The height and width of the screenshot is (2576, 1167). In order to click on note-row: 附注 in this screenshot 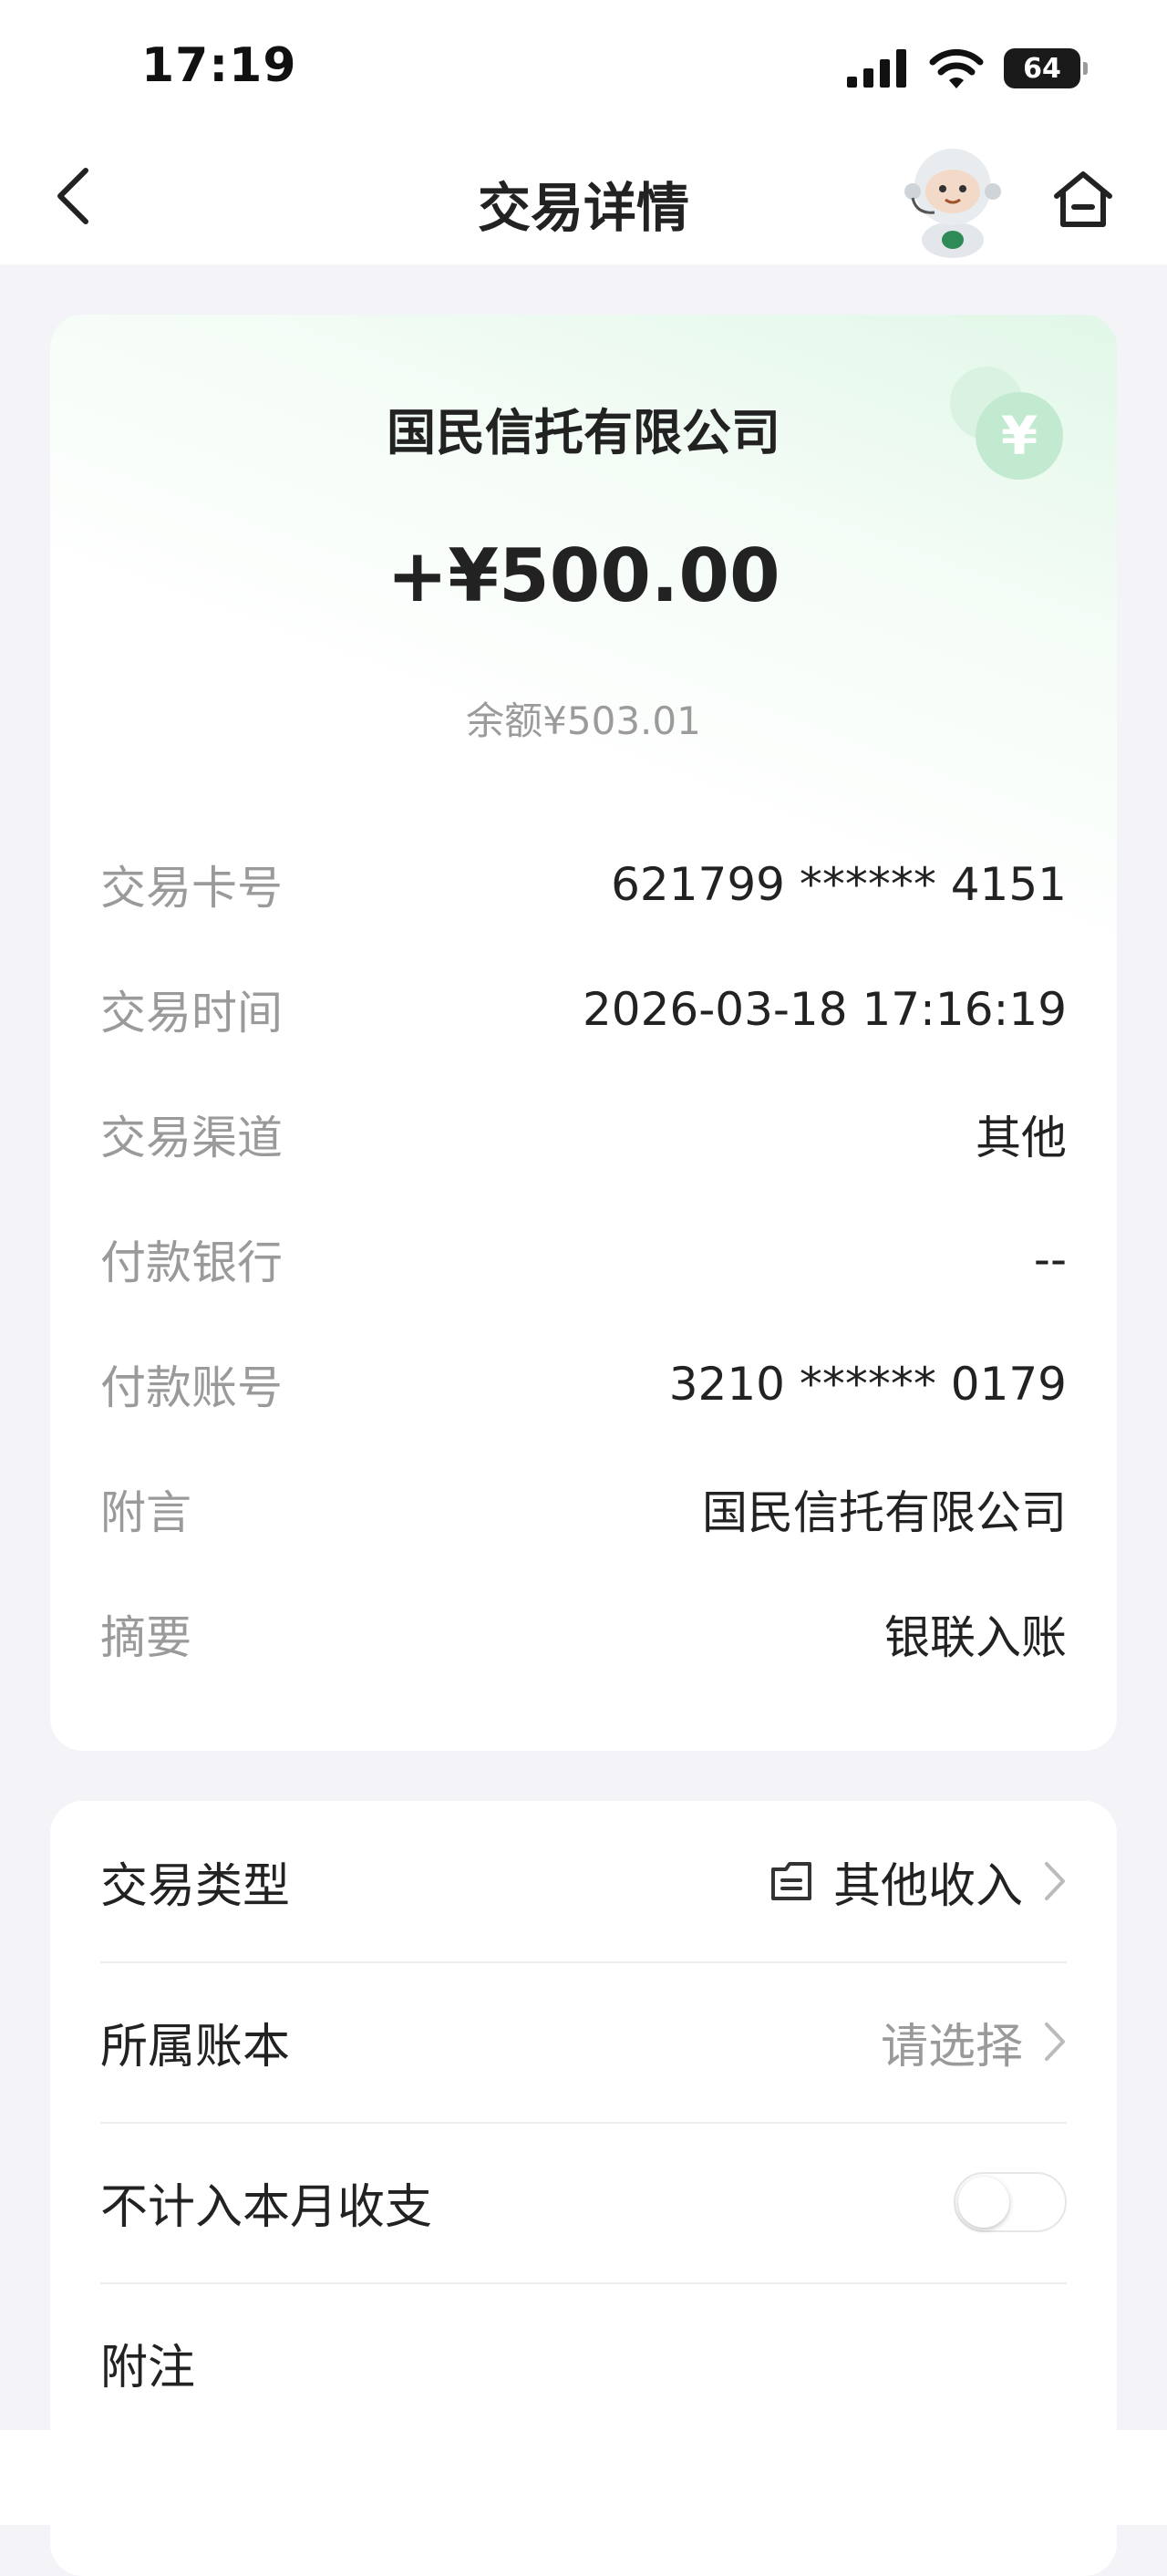, I will do `click(583, 2362)`.